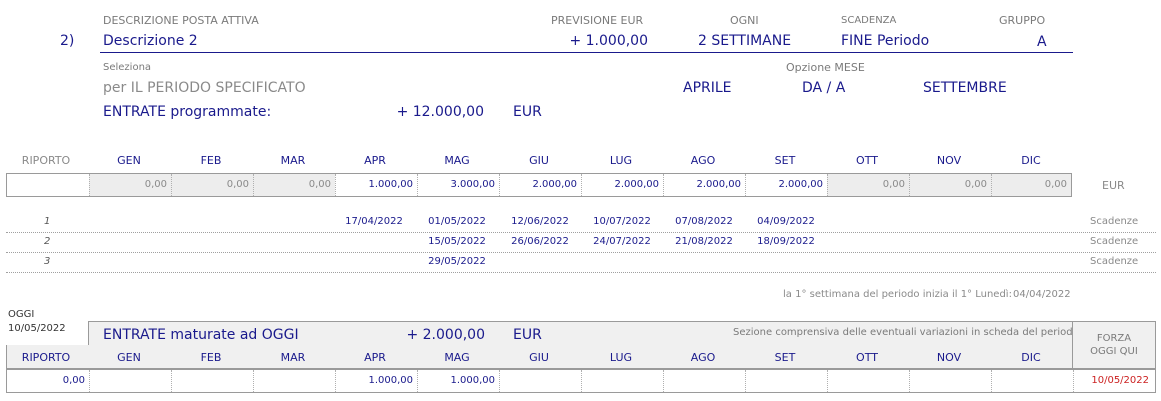  I want to click on entrate-programmate-value: + 12.000,00, so click(440, 112).